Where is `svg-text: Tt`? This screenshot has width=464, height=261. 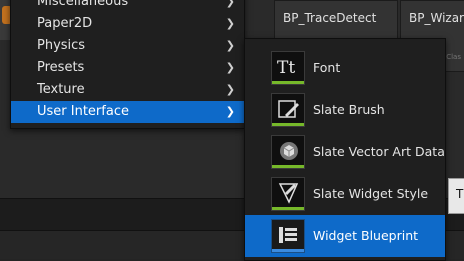 svg-text: Tt is located at coordinates (286, 68).